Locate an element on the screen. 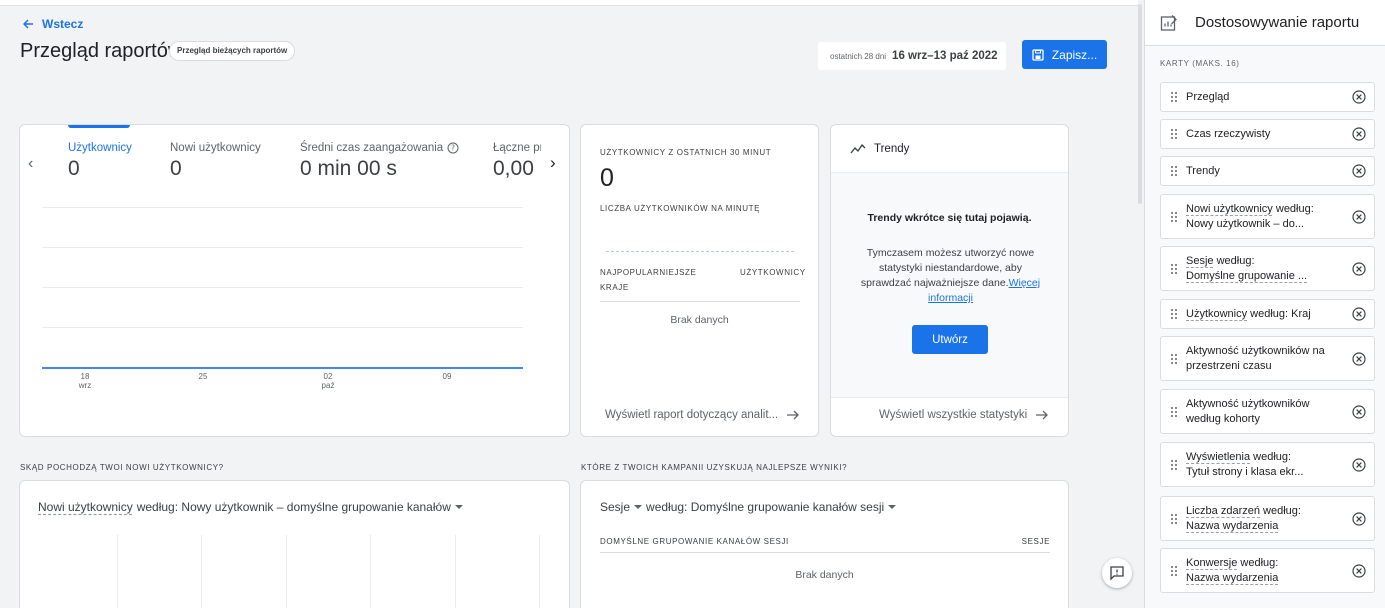 Image resolution: width=1385 pixels, height=608 pixels. x-tick-month: paź is located at coordinates (328, 385).